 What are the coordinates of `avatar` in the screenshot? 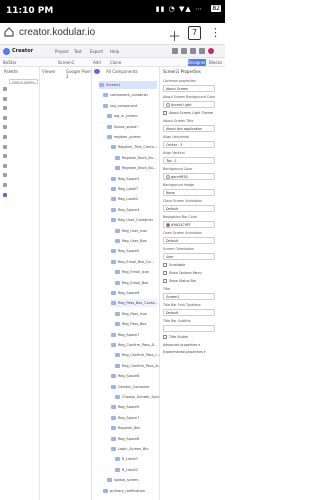 It's located at (211, 51).